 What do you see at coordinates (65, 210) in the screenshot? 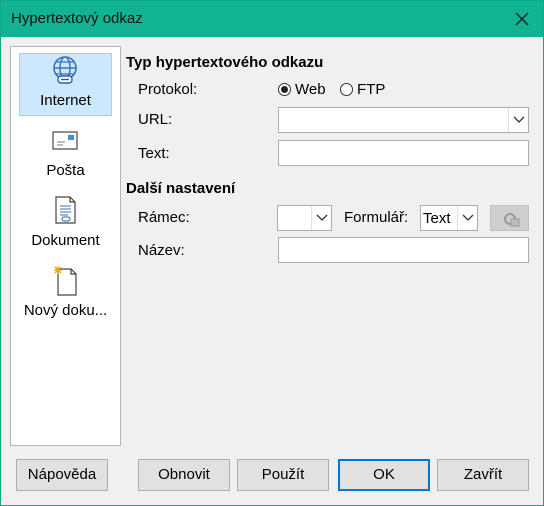
I see `document-icon` at bounding box center [65, 210].